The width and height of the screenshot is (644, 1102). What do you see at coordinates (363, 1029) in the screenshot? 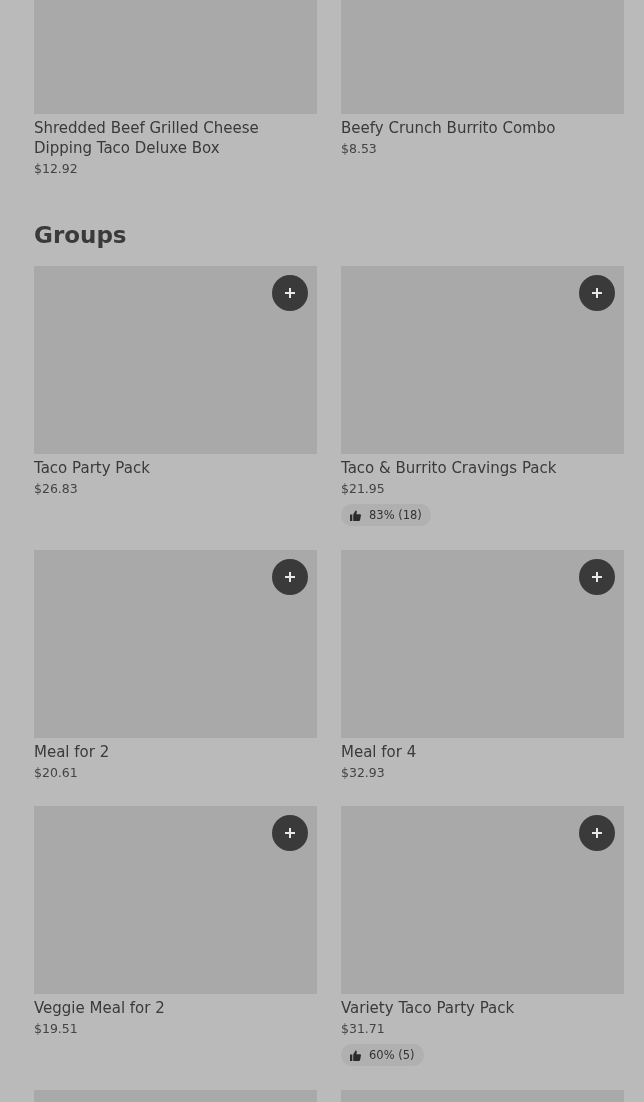
I see `item-price: $31.71` at bounding box center [363, 1029].